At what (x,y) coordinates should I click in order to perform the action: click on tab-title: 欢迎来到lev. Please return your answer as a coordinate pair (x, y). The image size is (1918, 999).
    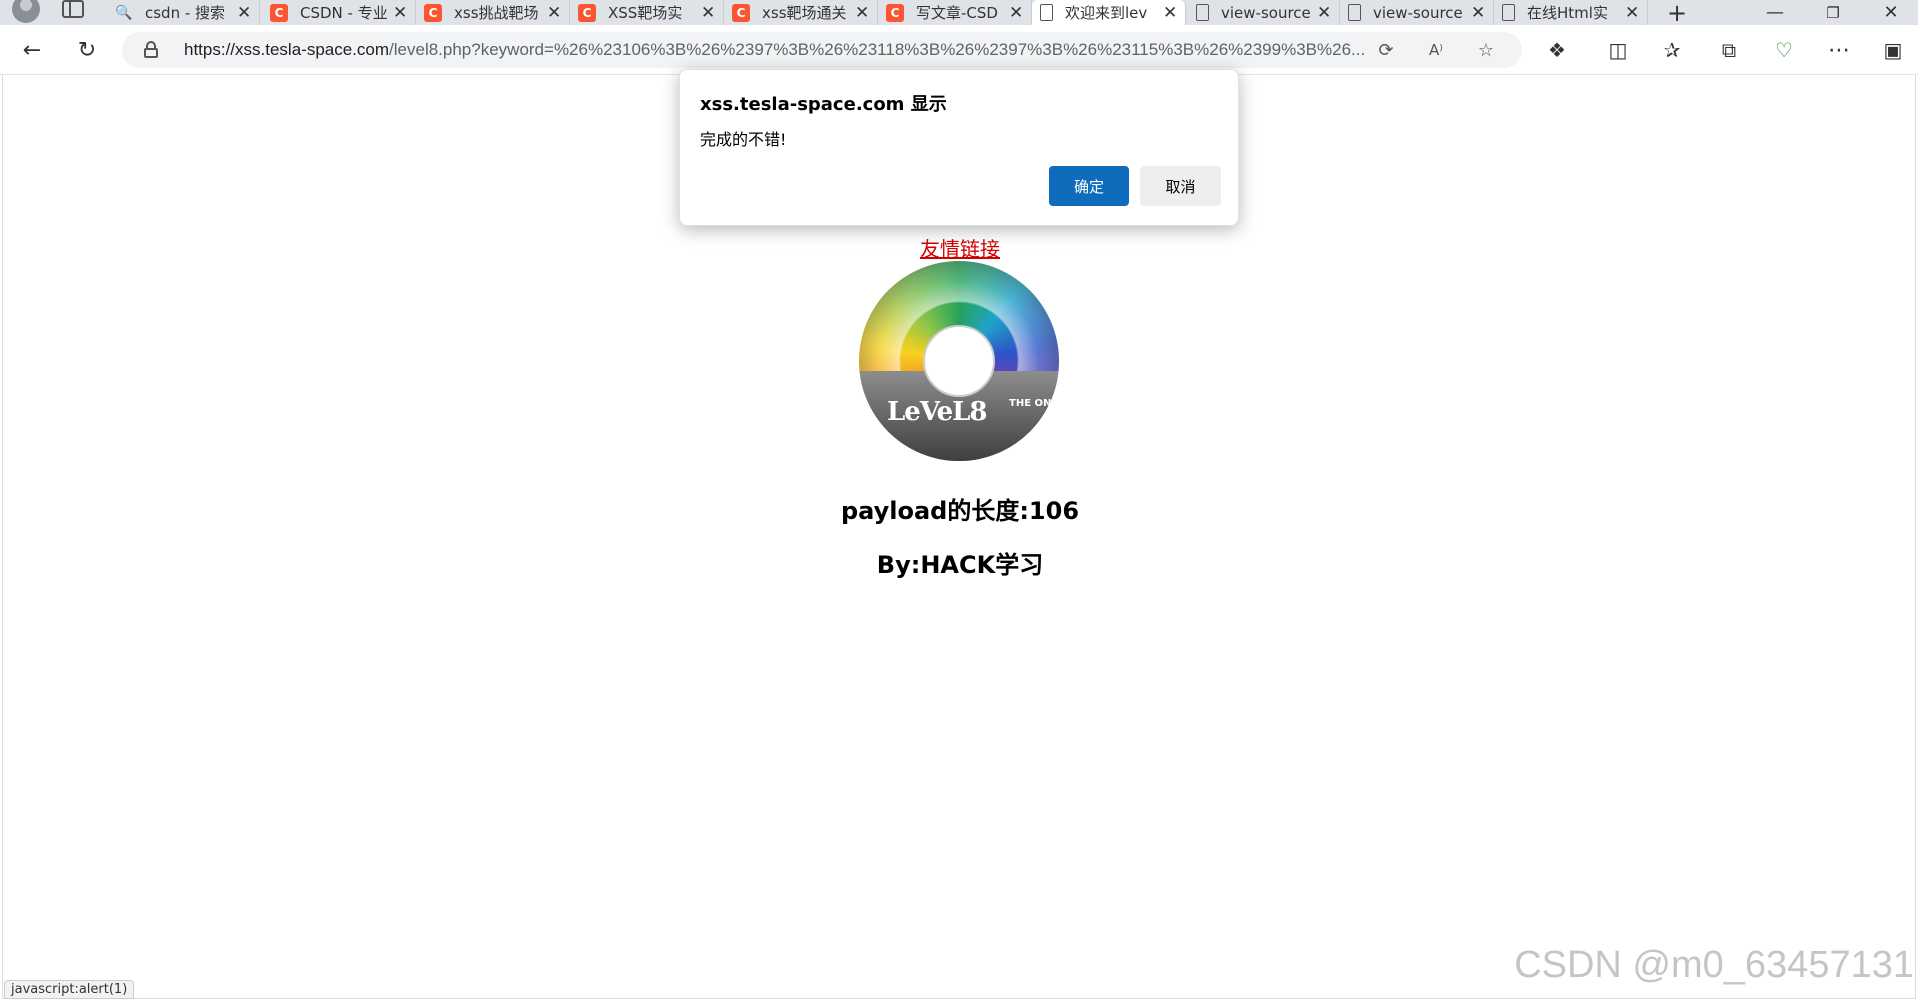
    Looking at the image, I should click on (1106, 13).